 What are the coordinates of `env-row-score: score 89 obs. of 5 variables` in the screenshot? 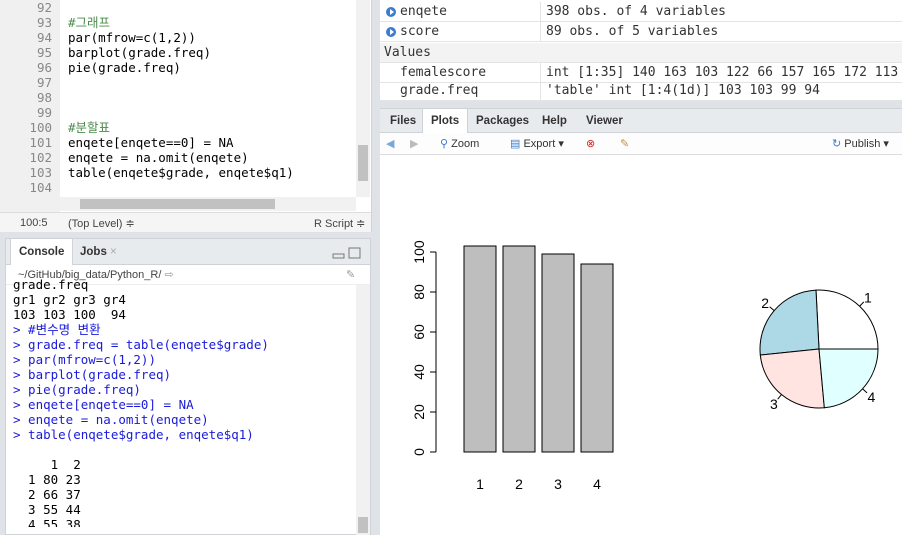 It's located at (641, 32).